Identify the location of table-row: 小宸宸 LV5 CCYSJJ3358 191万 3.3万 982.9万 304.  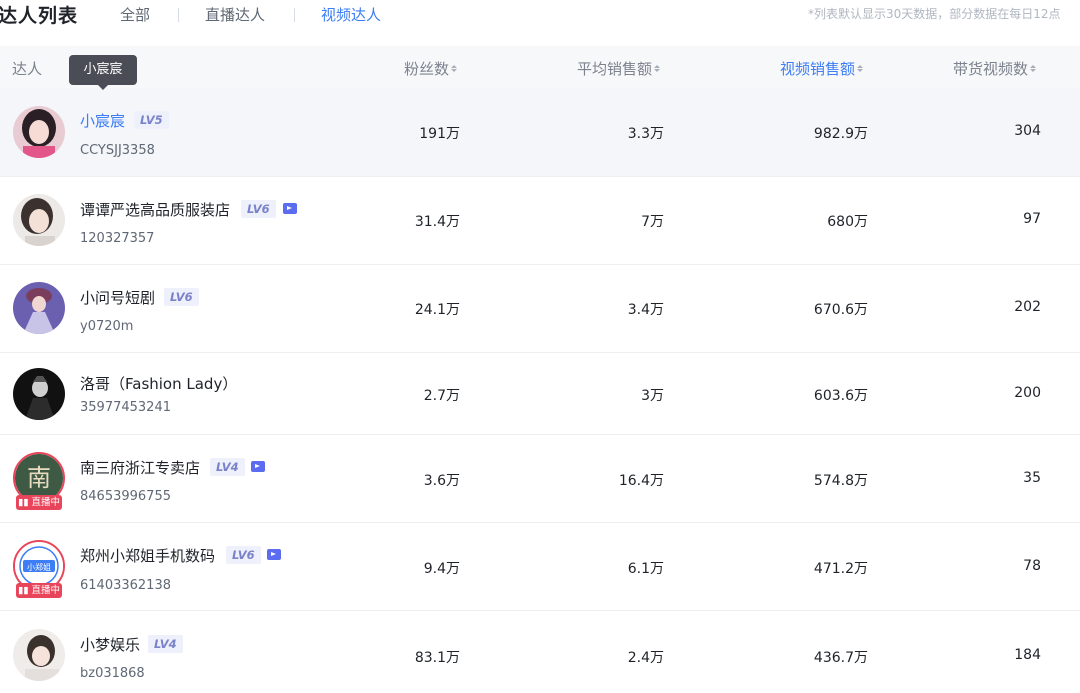
(540, 132).